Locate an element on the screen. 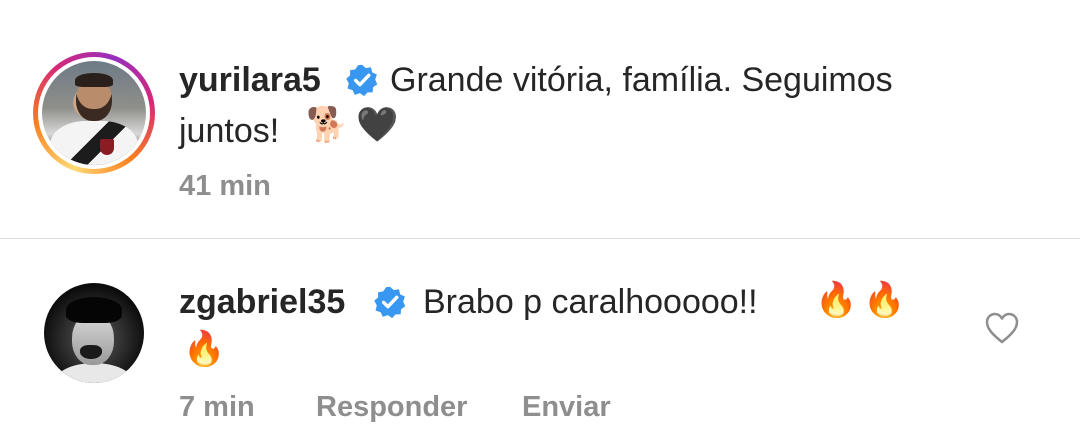  avatar-crest is located at coordinates (107, 147).